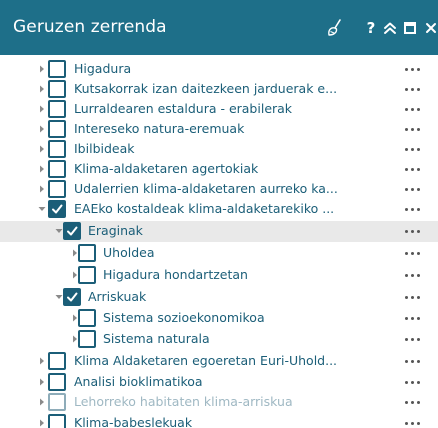  I want to click on layer-tree-row: Uholdea, so click(219, 253).